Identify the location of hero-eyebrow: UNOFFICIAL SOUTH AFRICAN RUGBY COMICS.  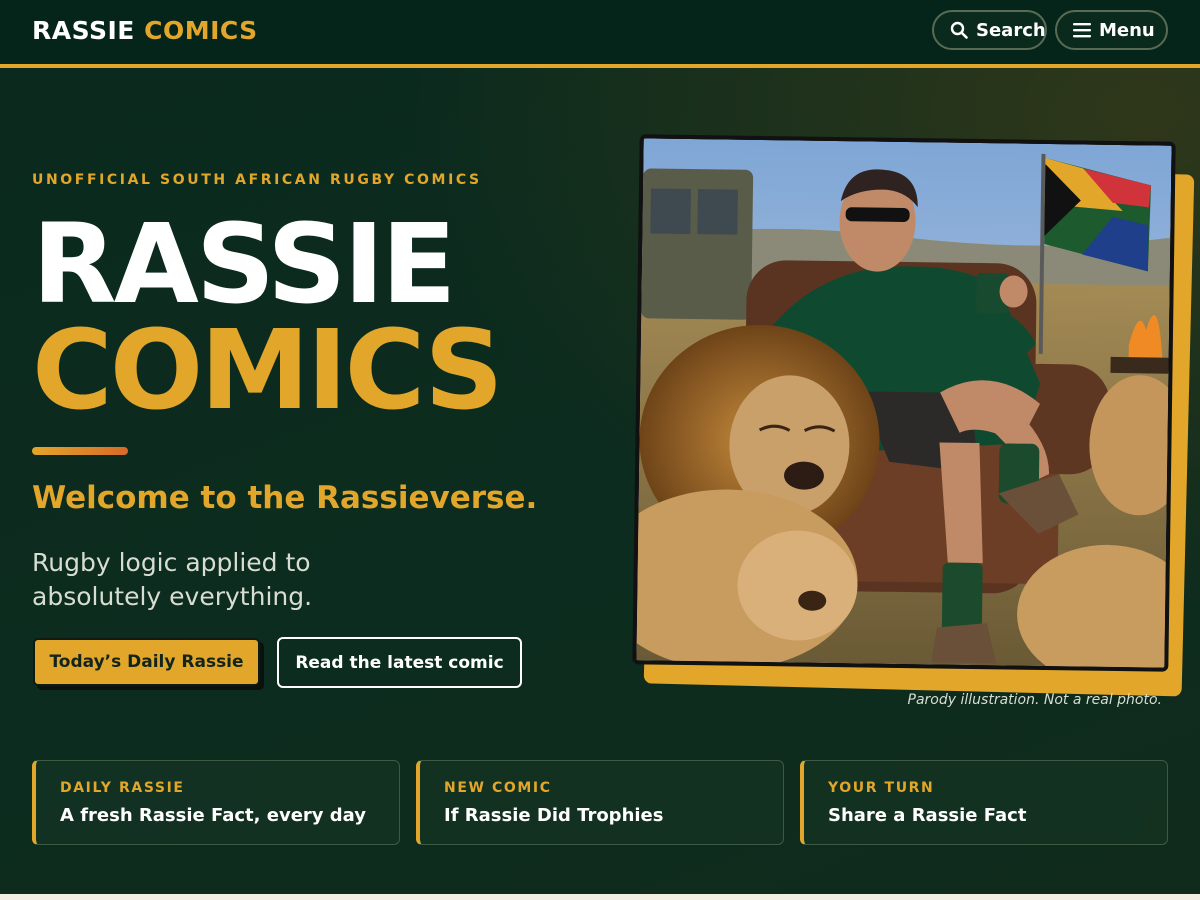
(257, 180).